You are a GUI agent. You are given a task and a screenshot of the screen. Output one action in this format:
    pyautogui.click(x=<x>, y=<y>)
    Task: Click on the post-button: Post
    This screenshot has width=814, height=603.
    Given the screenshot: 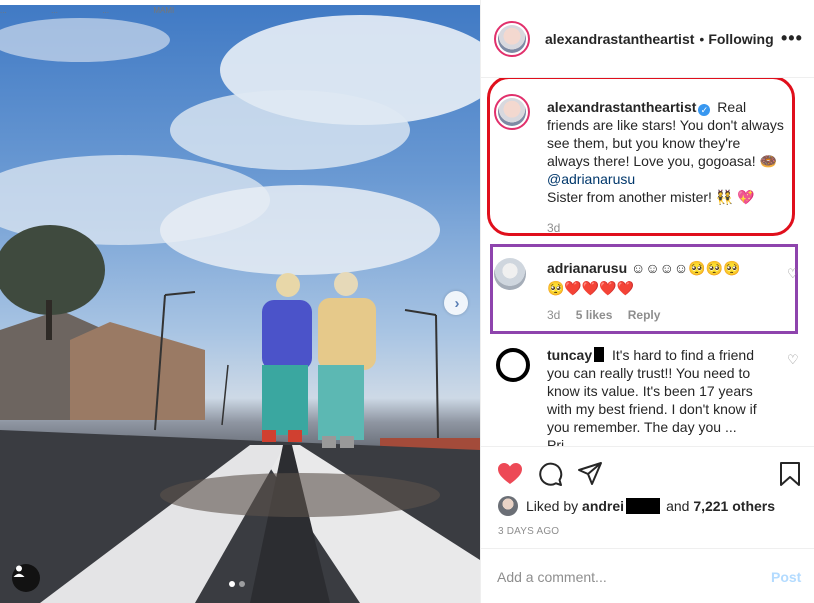 What is the action you would take?
    pyautogui.click(x=786, y=577)
    